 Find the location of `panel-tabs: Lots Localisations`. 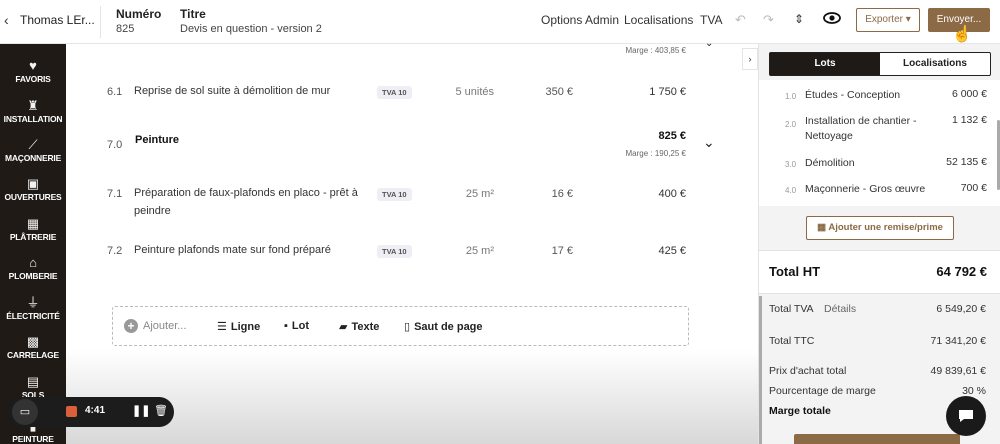

panel-tabs: Lots Localisations is located at coordinates (880, 64).